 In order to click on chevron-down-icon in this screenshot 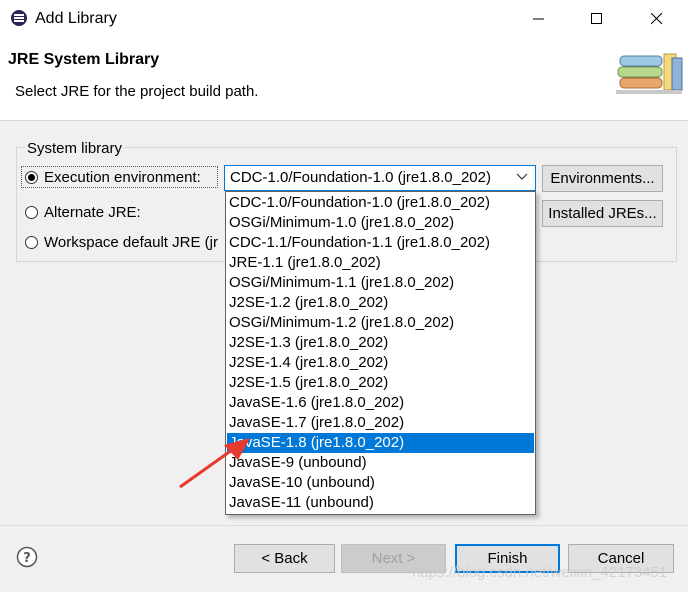, I will do `click(522, 177)`.